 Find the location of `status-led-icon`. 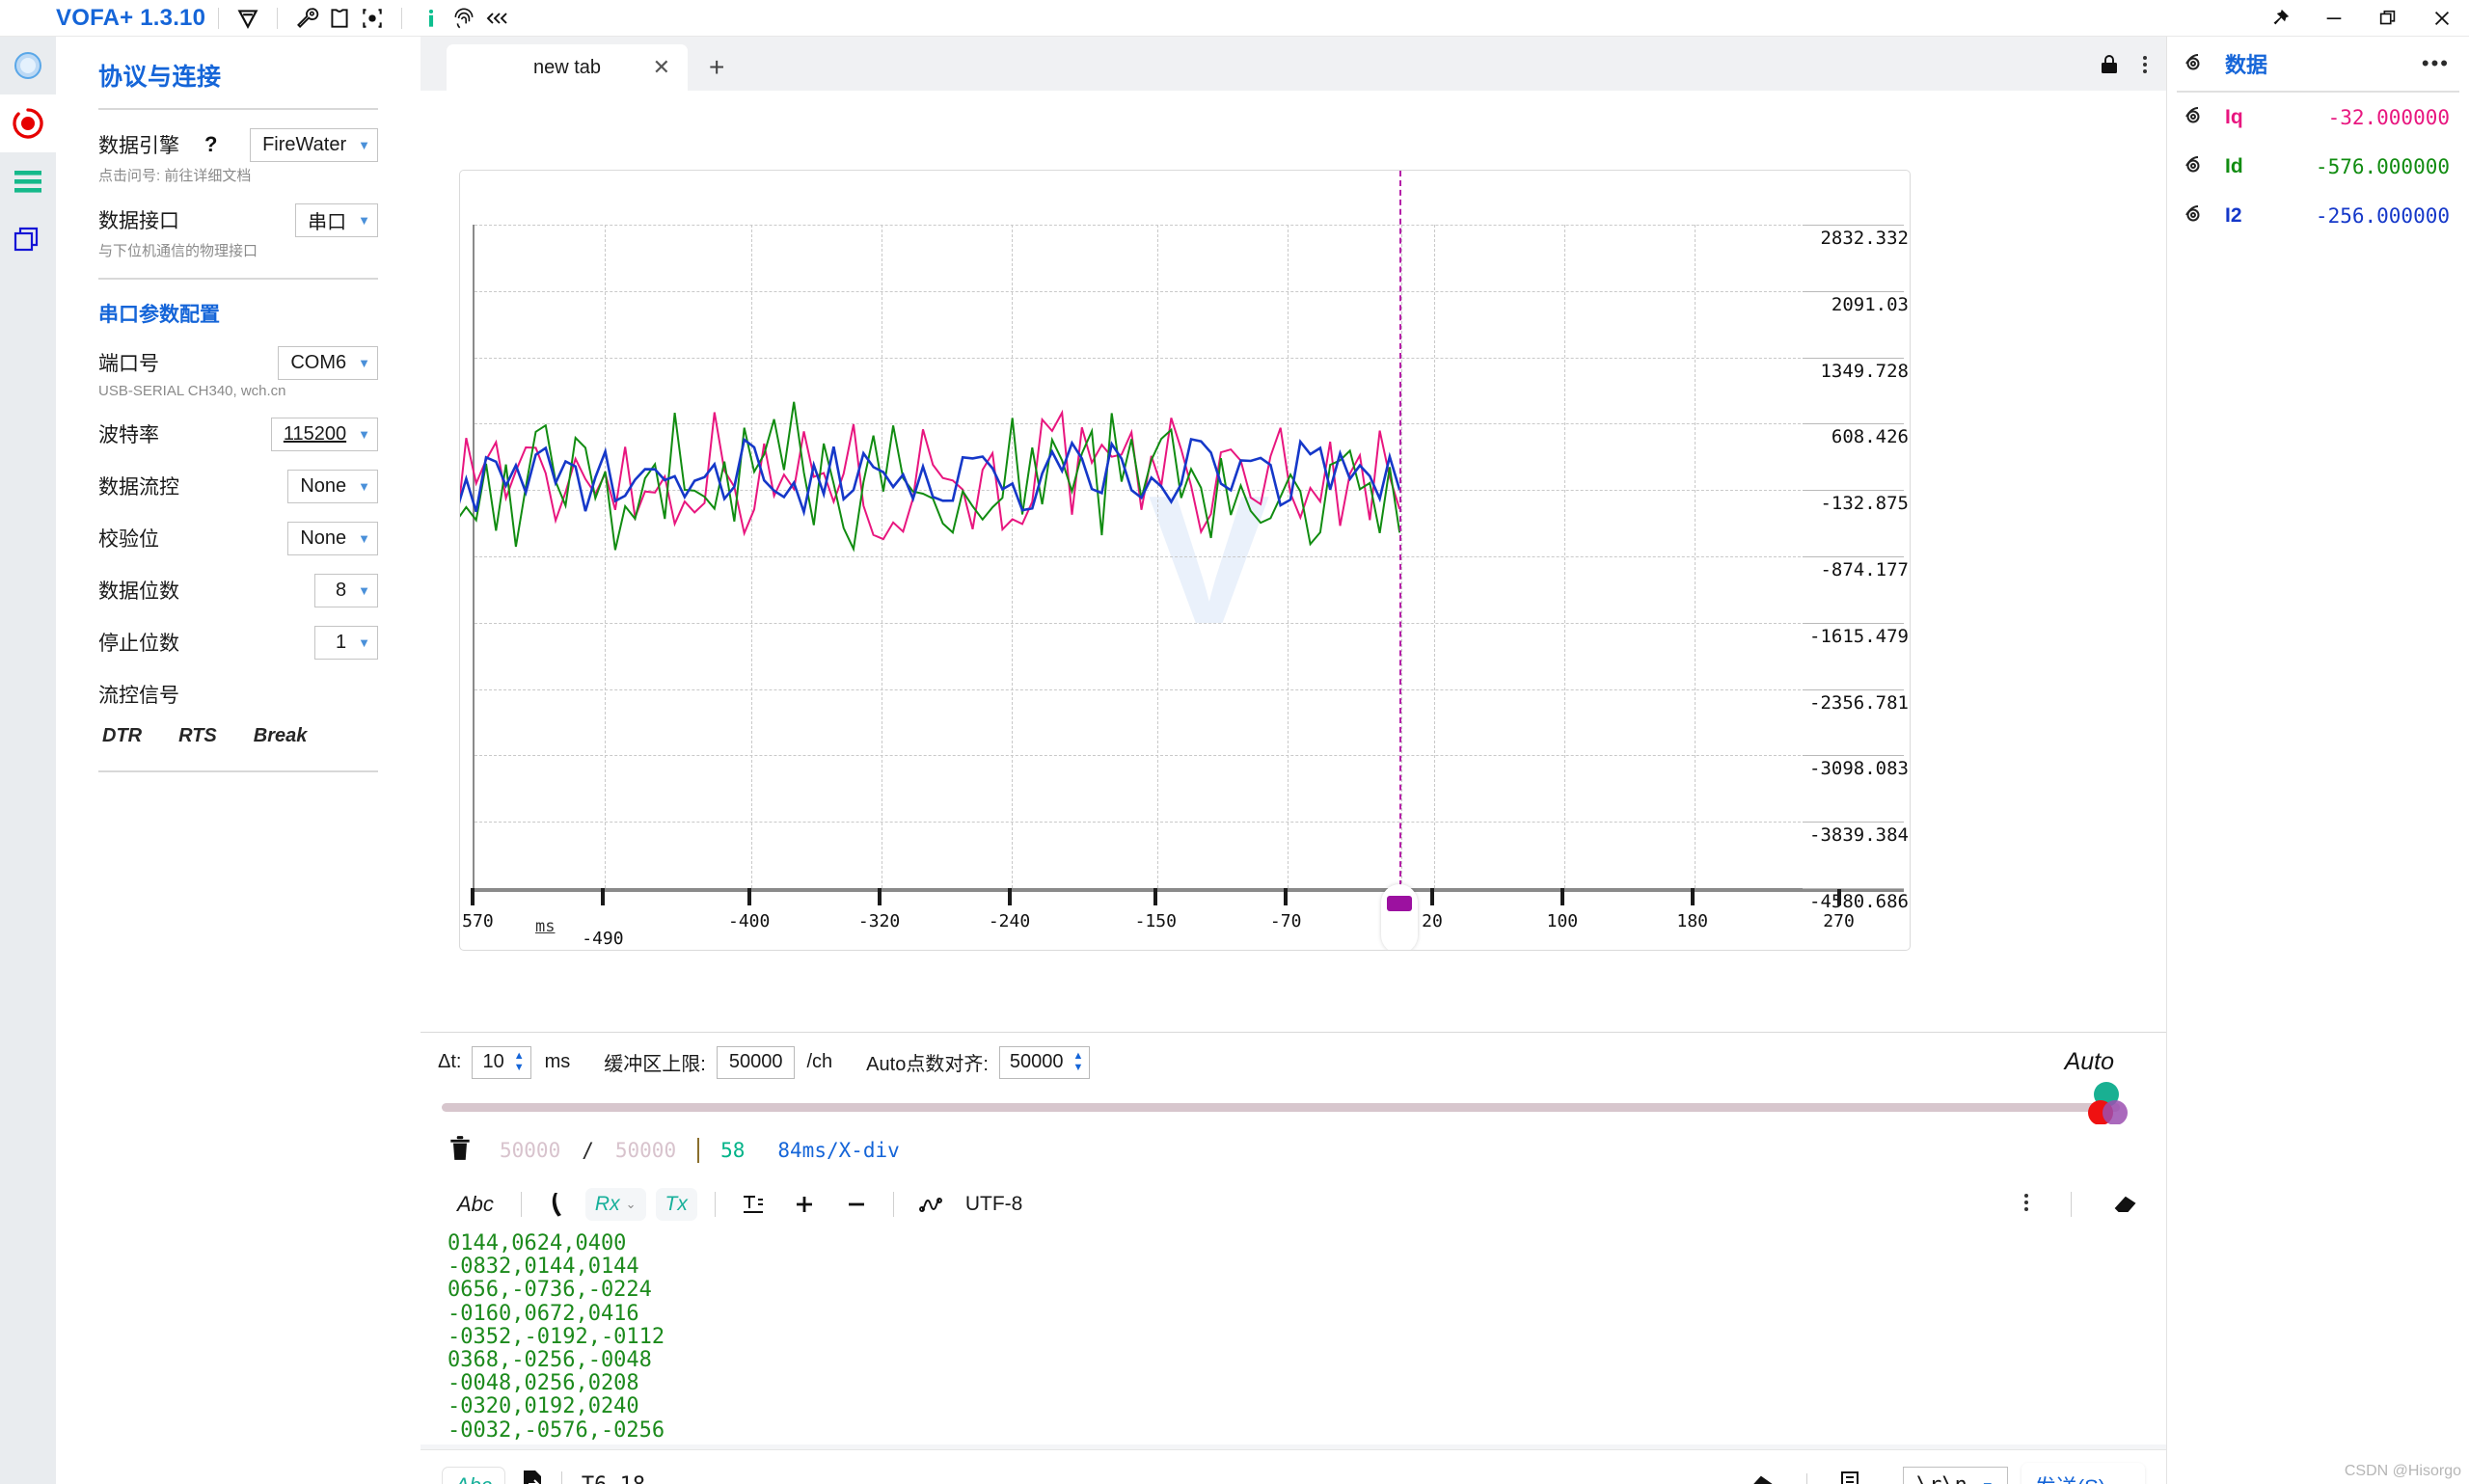

status-led-icon is located at coordinates (28, 65).